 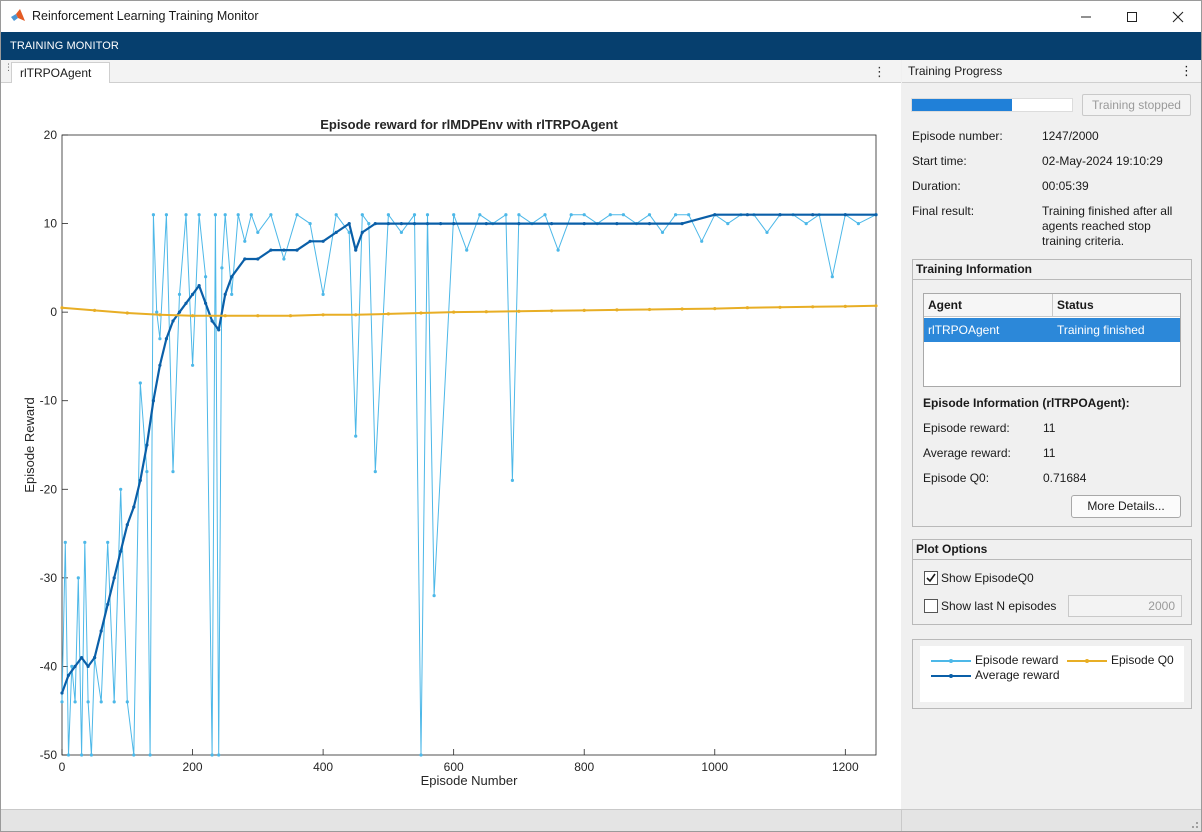 I want to click on minimize-button, so click(x=1086, y=16).